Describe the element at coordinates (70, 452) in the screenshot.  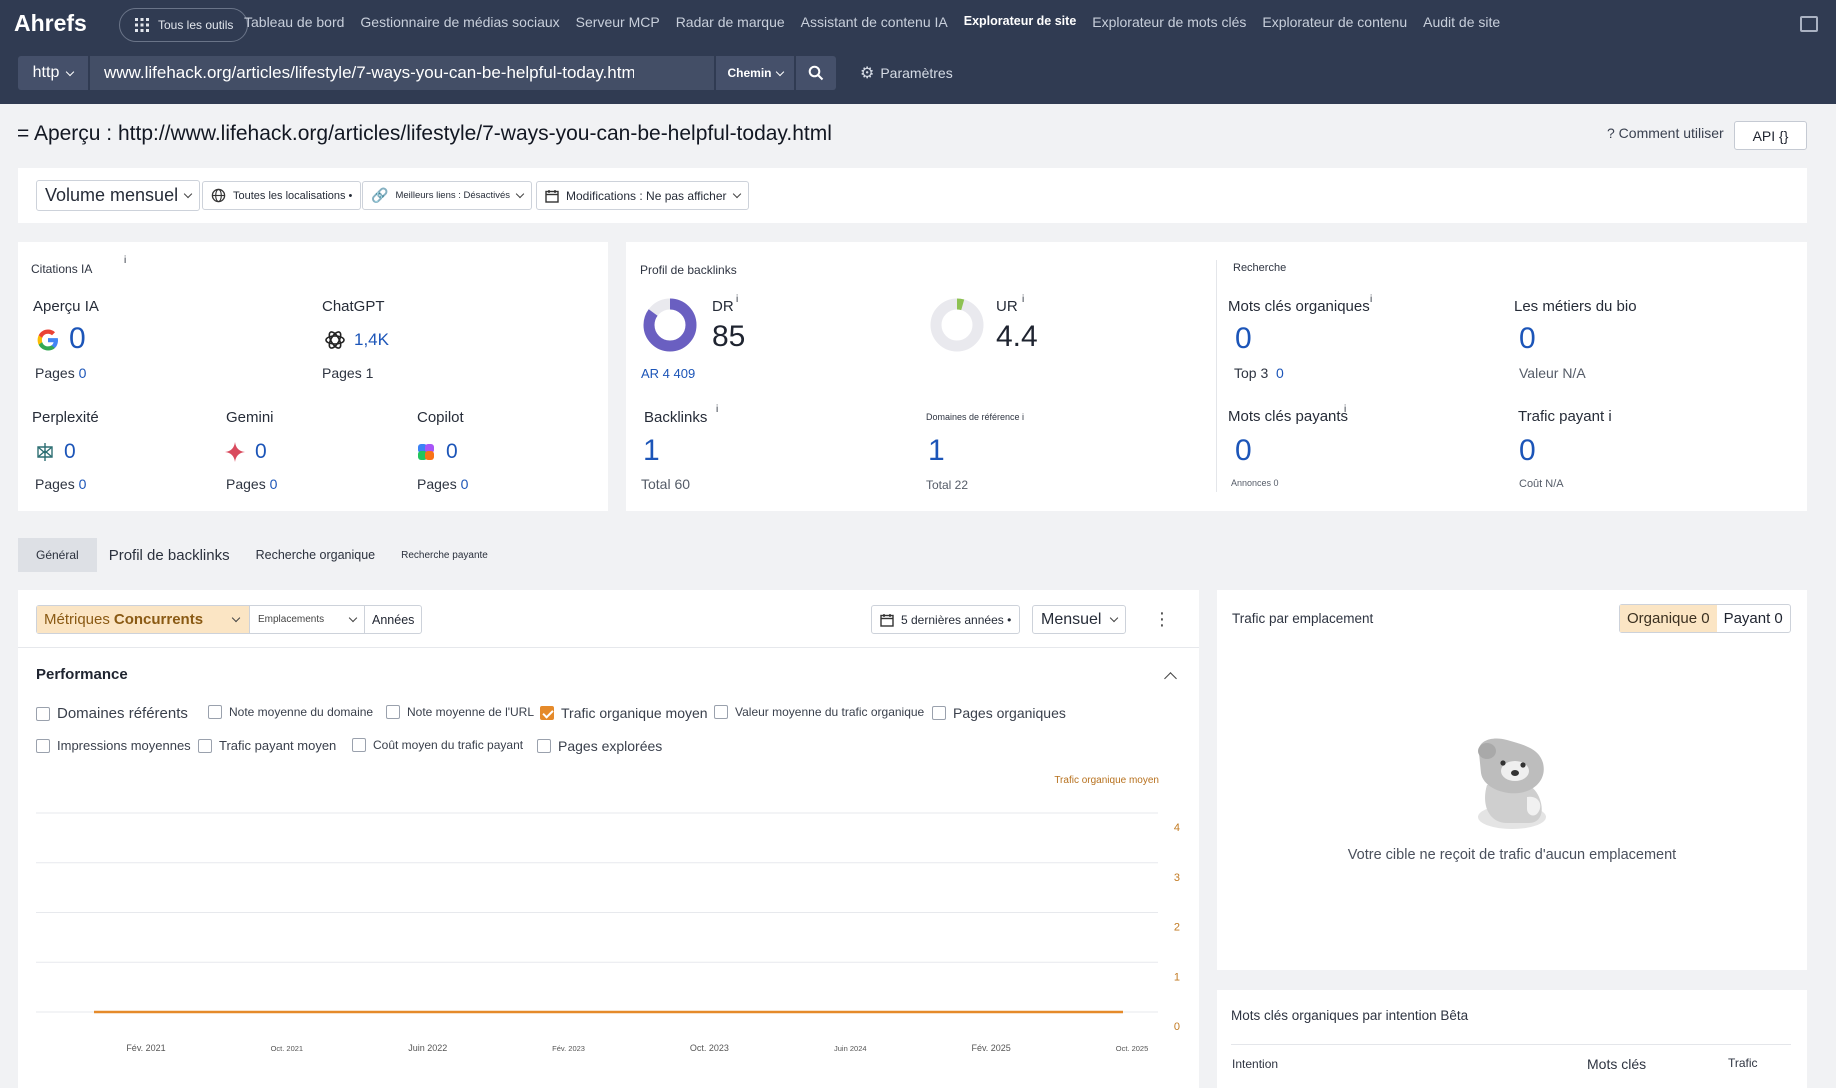
I see `perplexity-value: 0` at that location.